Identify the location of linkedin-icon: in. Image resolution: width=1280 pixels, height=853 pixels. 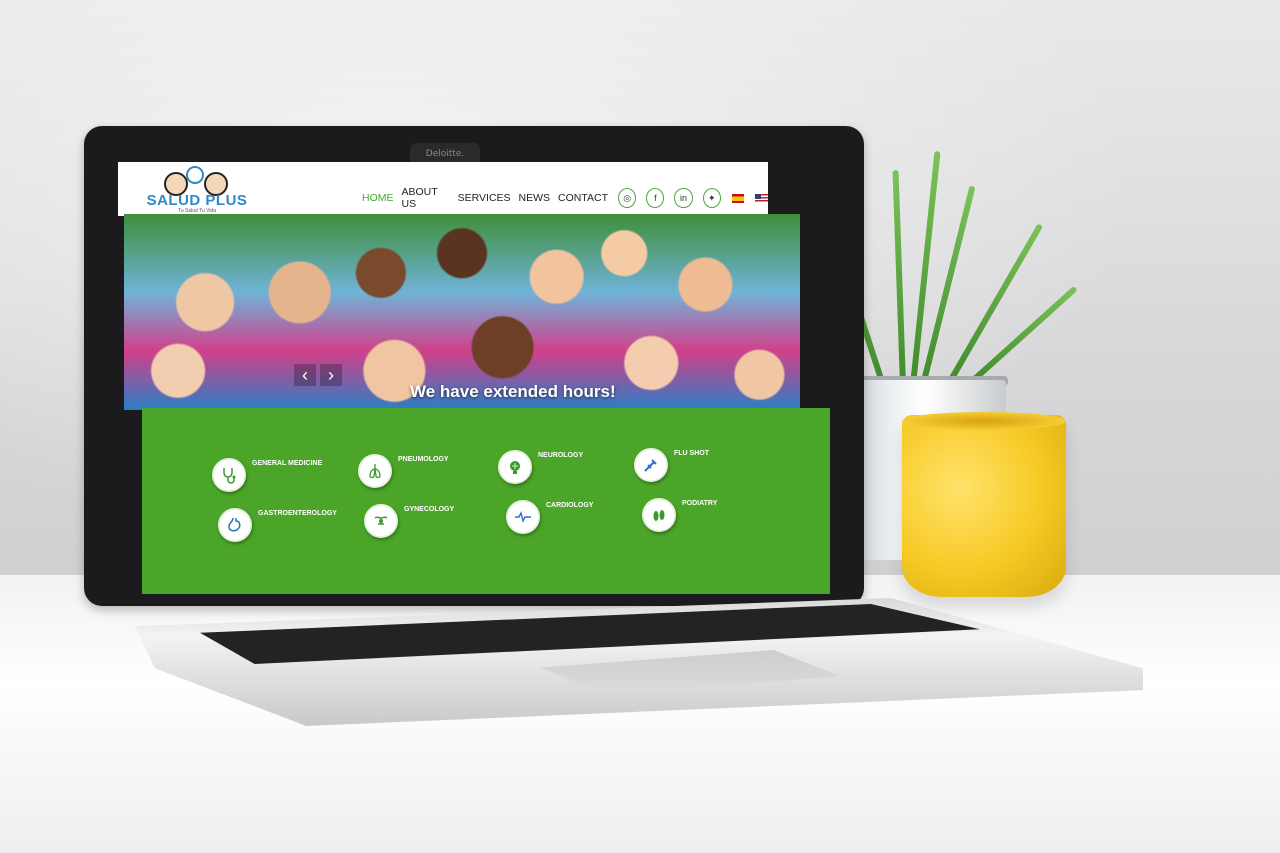
(683, 198).